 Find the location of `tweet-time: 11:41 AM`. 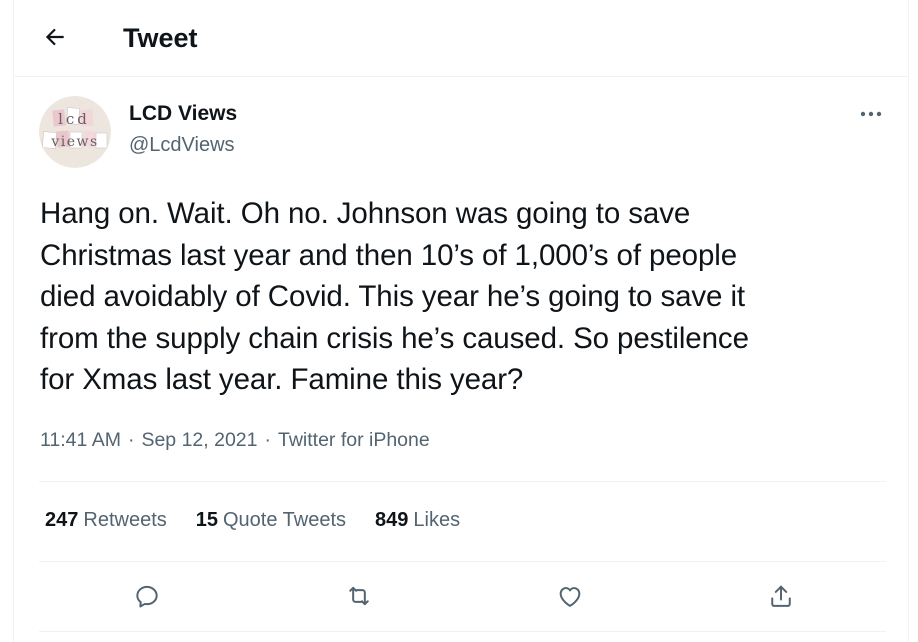

tweet-time: 11:41 AM is located at coordinates (80, 440).